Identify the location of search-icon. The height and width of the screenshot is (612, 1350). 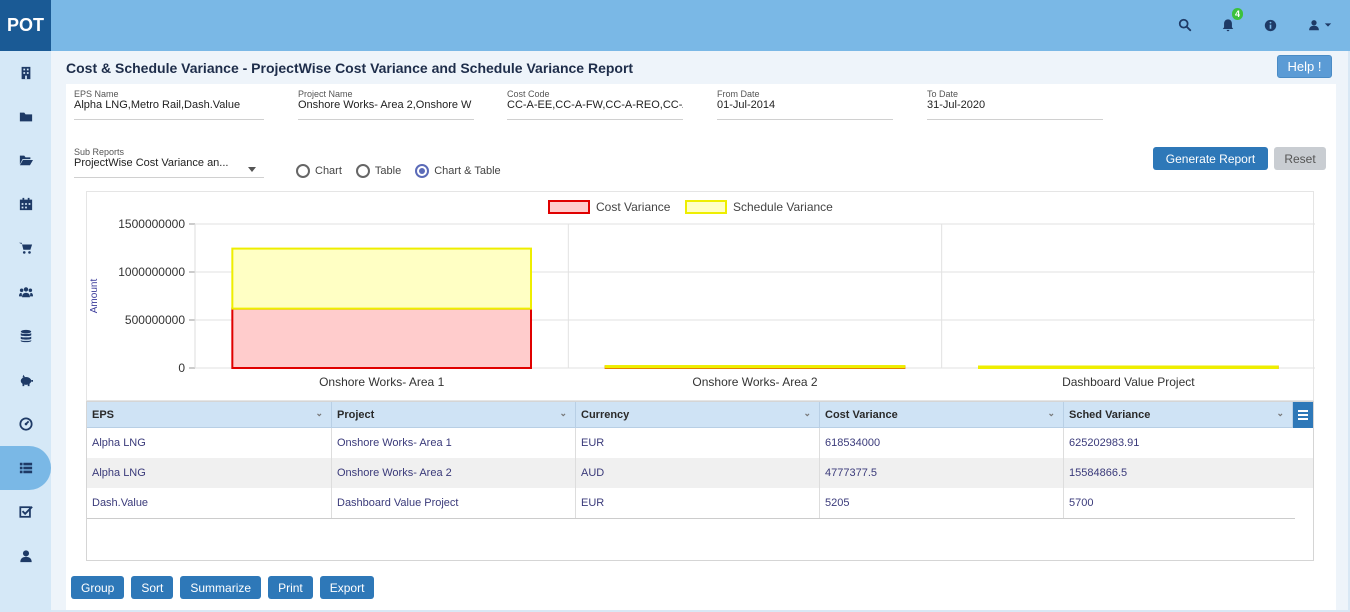
(1185, 25).